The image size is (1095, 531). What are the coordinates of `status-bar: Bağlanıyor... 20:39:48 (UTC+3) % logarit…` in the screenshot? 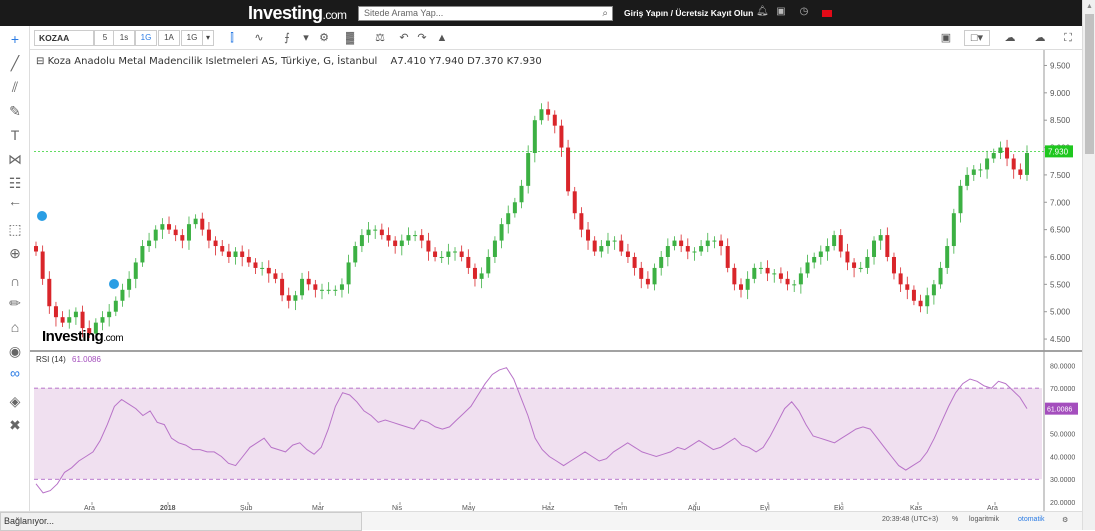 It's located at (541, 521).